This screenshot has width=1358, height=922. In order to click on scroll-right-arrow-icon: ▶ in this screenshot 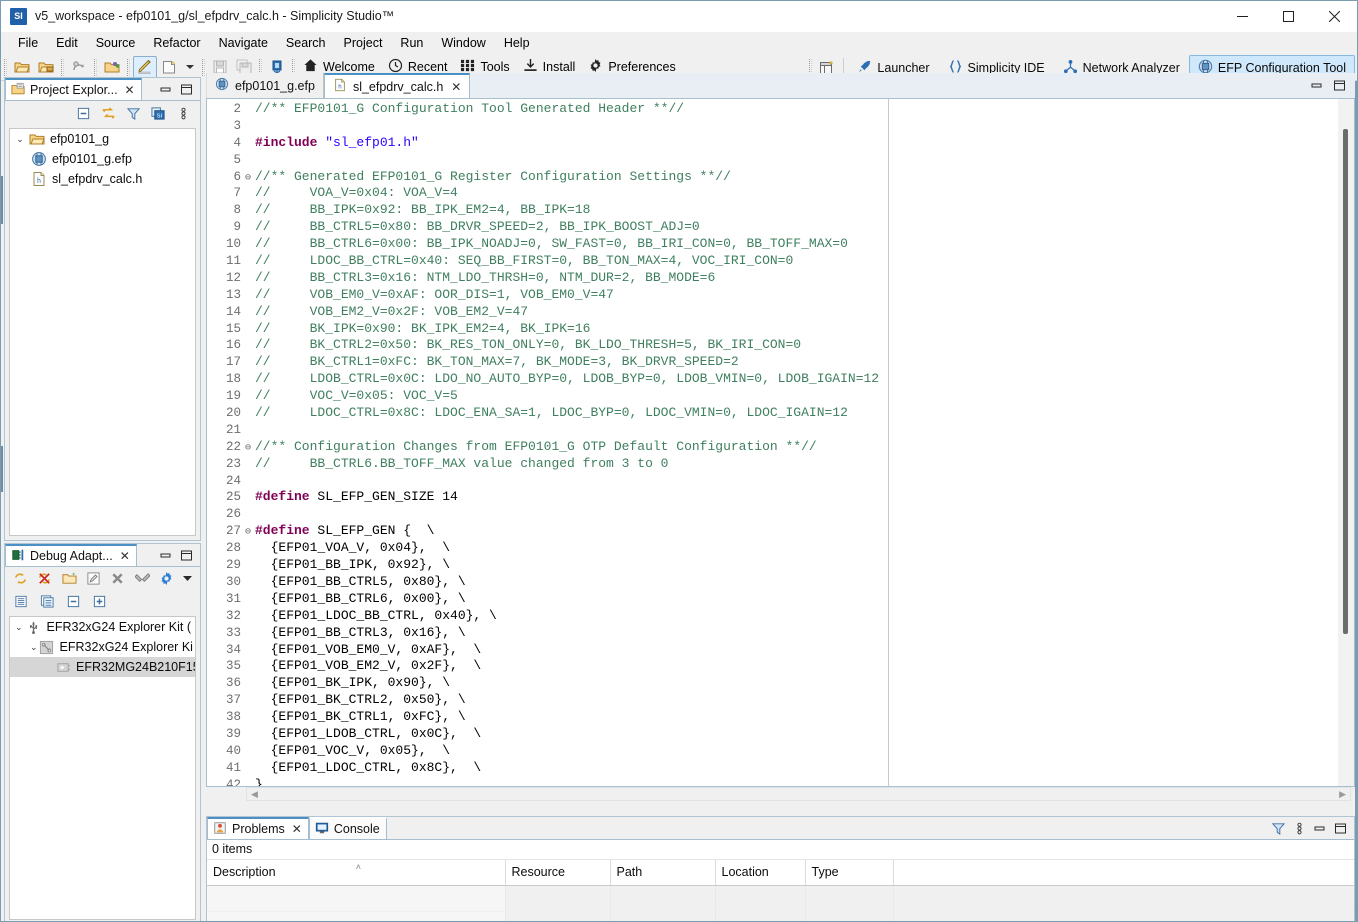, I will do `click(1342, 794)`.